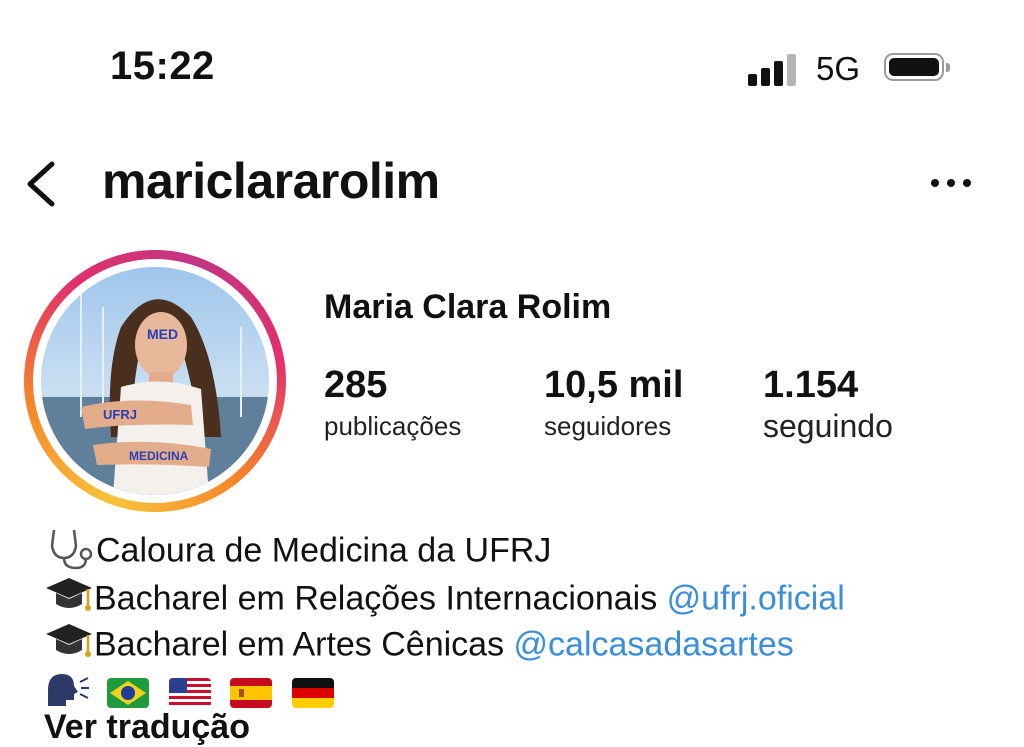  What do you see at coordinates (392, 403) in the screenshot?
I see `posts-count: 285 publicações` at bounding box center [392, 403].